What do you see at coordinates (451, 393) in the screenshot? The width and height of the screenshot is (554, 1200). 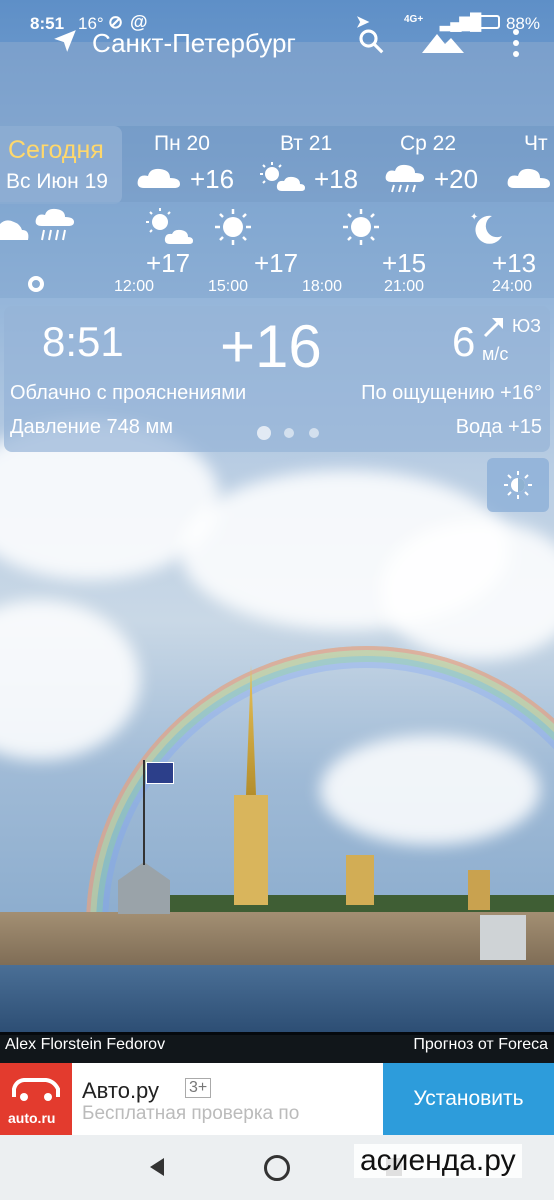 I see `feels-like: По ощущению +16°` at bounding box center [451, 393].